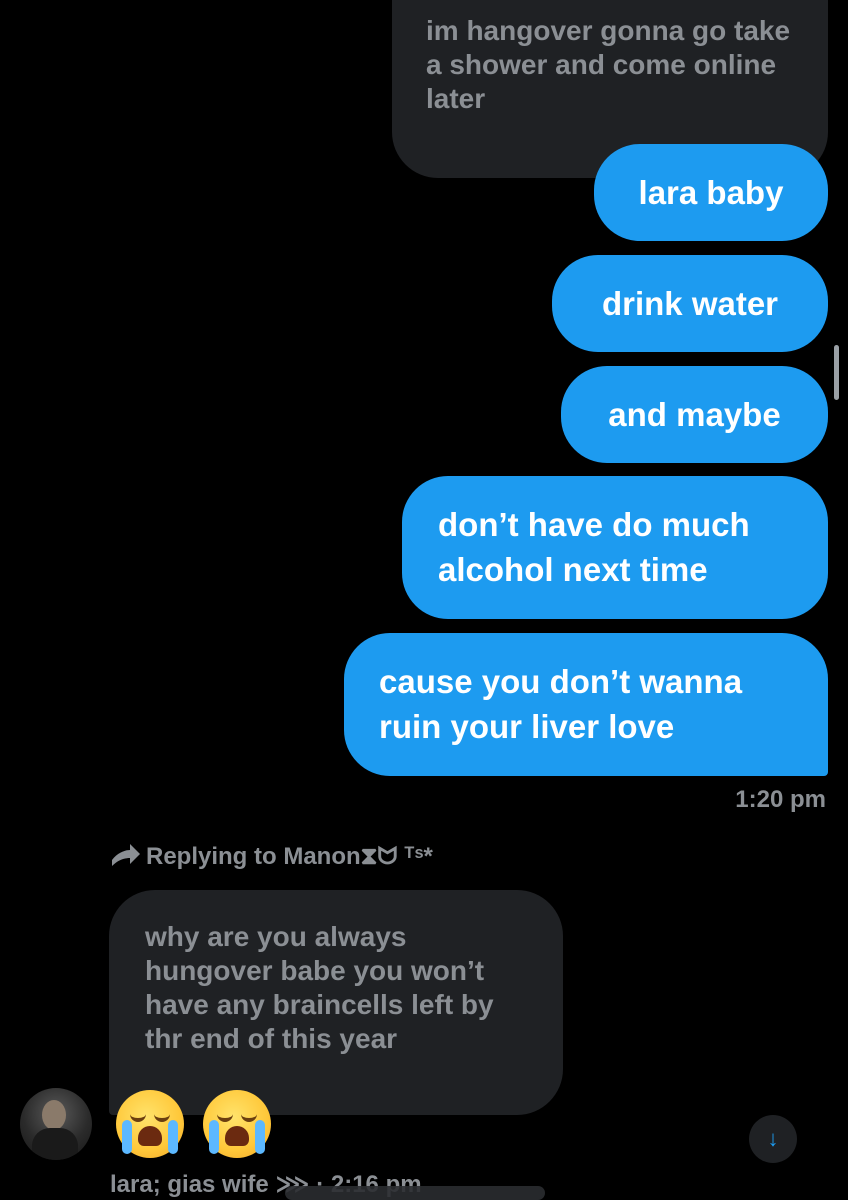 This screenshot has width=848, height=1200. What do you see at coordinates (289, 856) in the screenshot?
I see `reply-label: Replying to Manon⧗ᗢ ᵀˢ*` at bounding box center [289, 856].